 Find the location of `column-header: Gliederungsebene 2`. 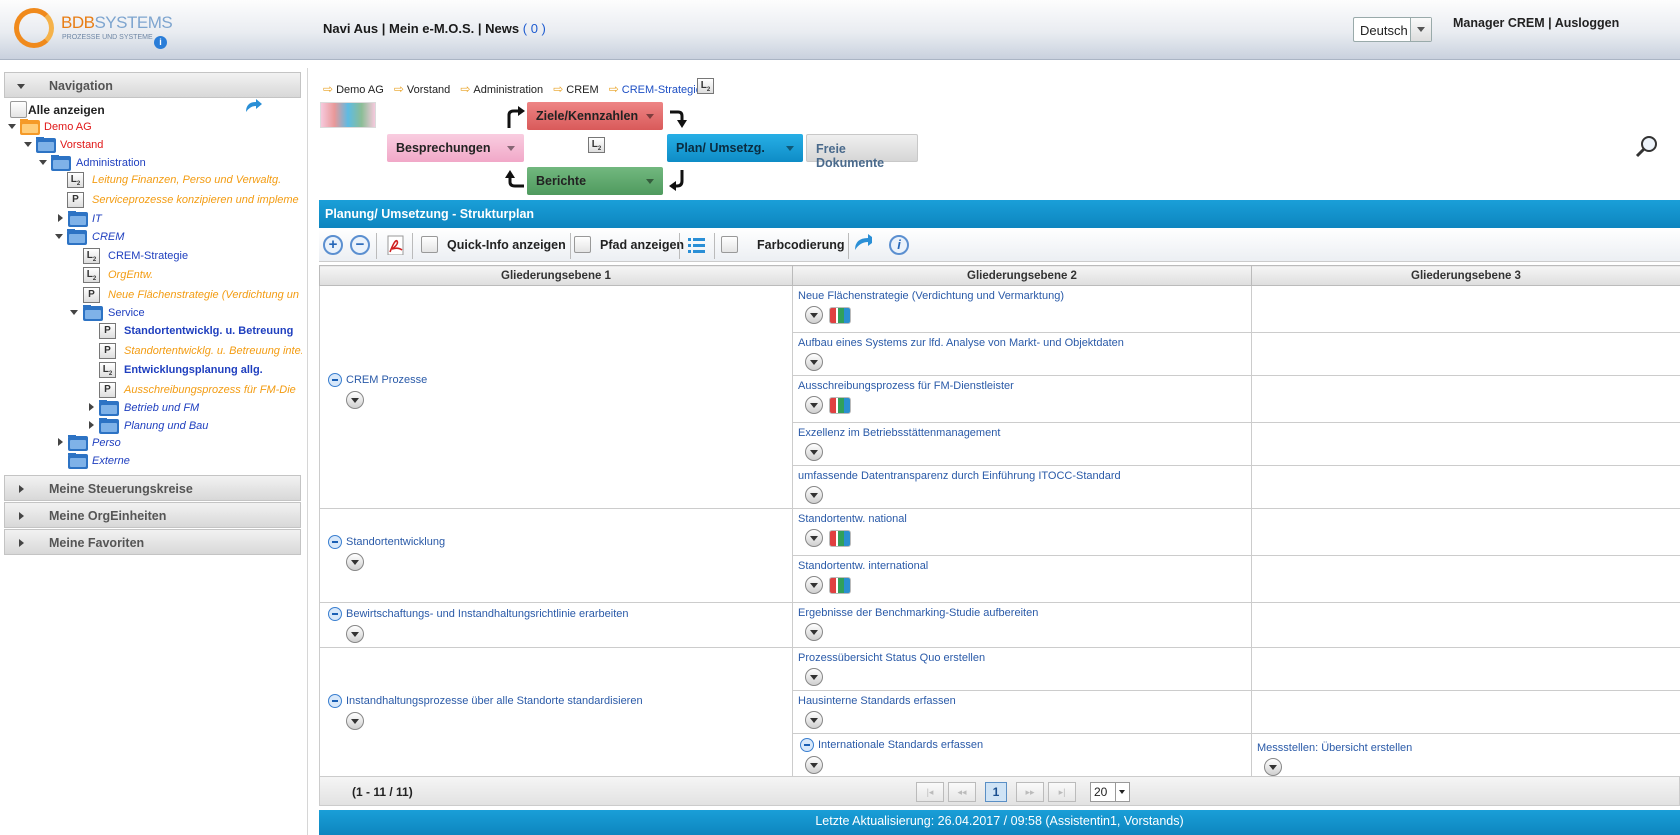

column-header: Gliederungsebene 2 is located at coordinates (1022, 275).